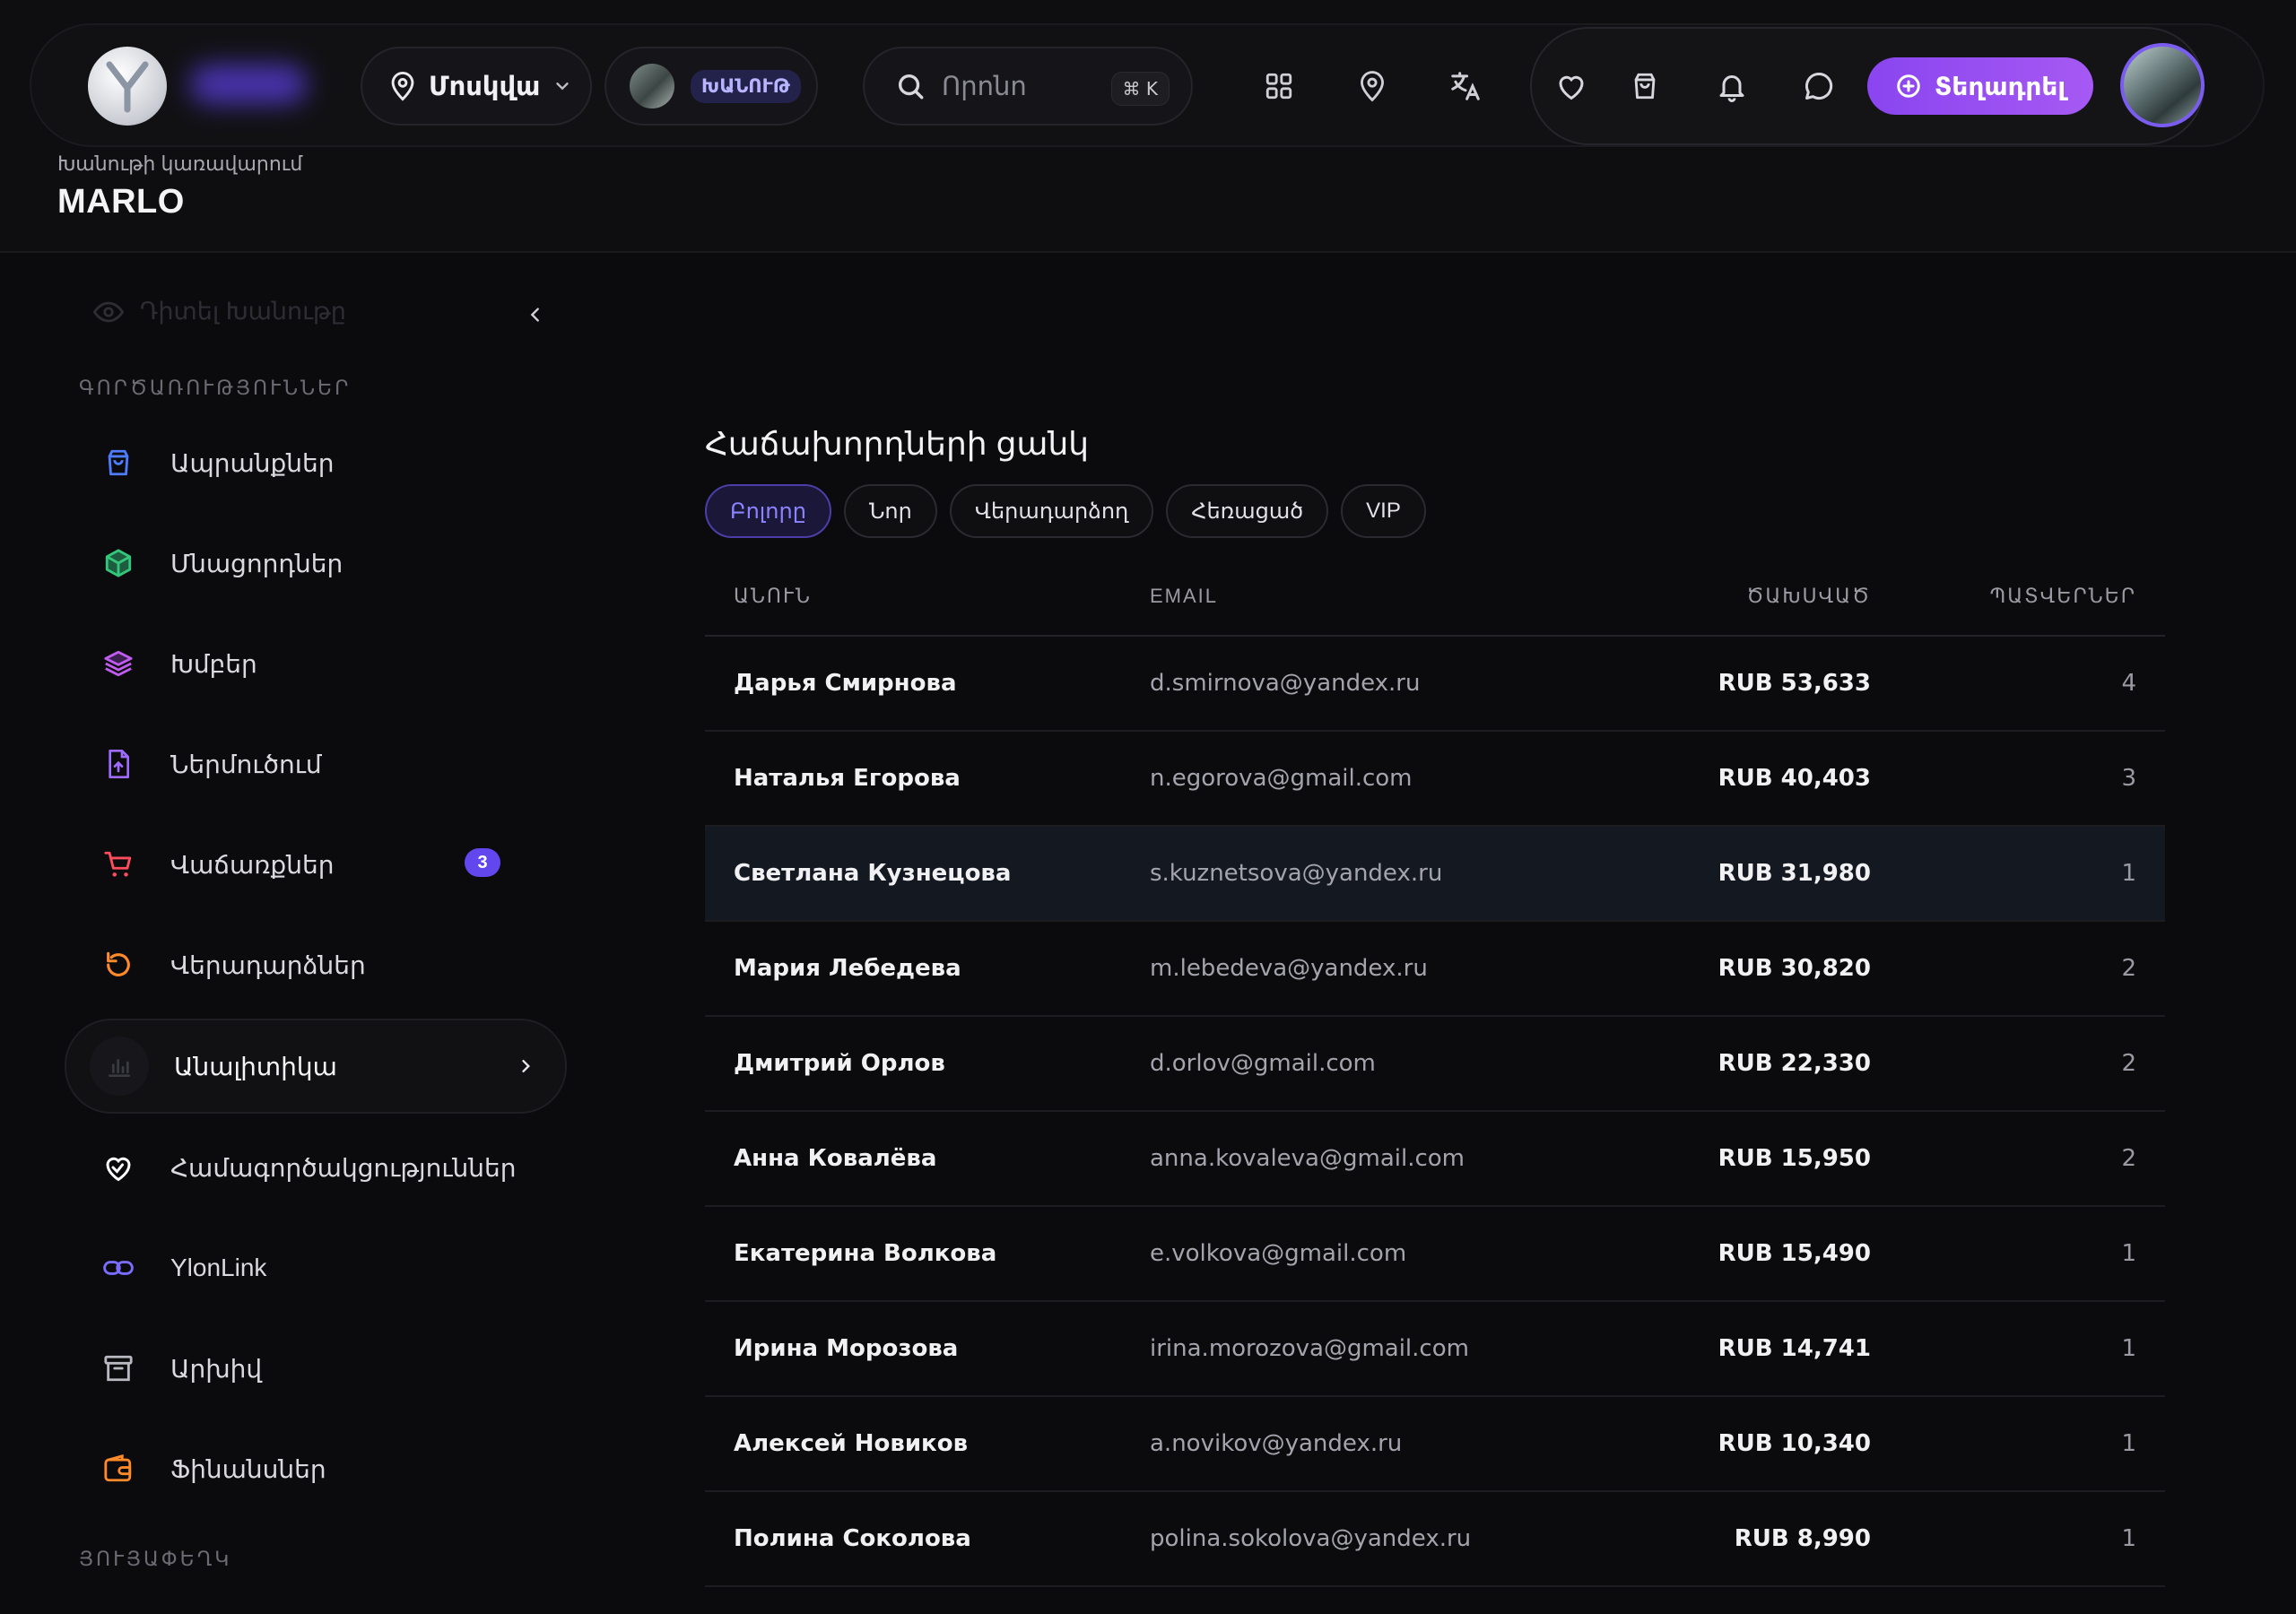  Describe the element at coordinates (315, 1469) in the screenshot. I see `sidebar-item-finances: Ֆինանսներ` at that location.